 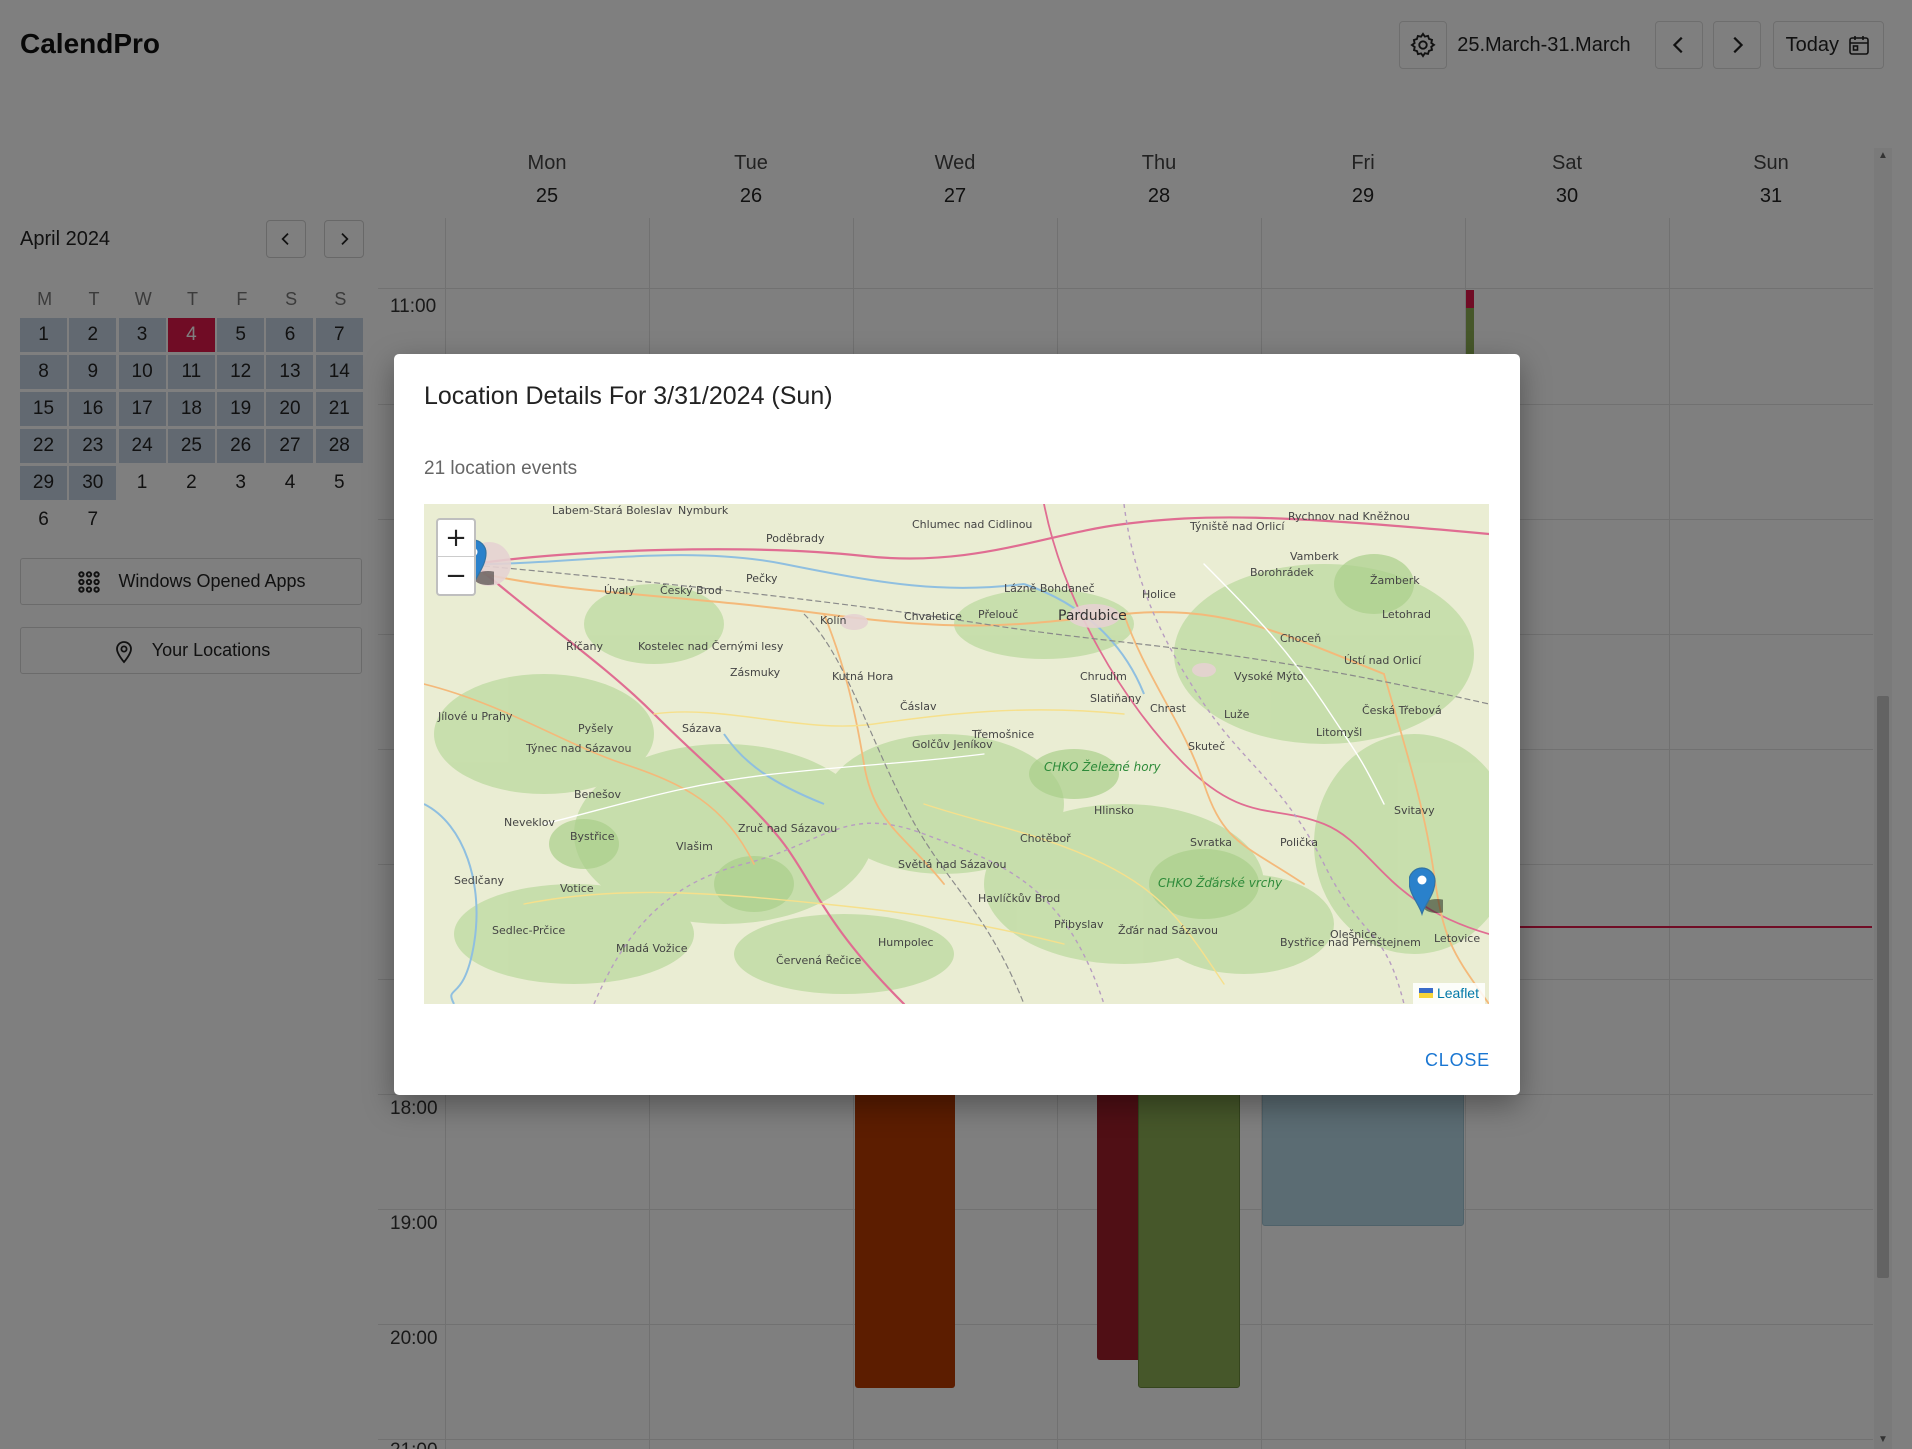 I want to click on map-place-label: CHKO Železné hory, so click(x=1102, y=767).